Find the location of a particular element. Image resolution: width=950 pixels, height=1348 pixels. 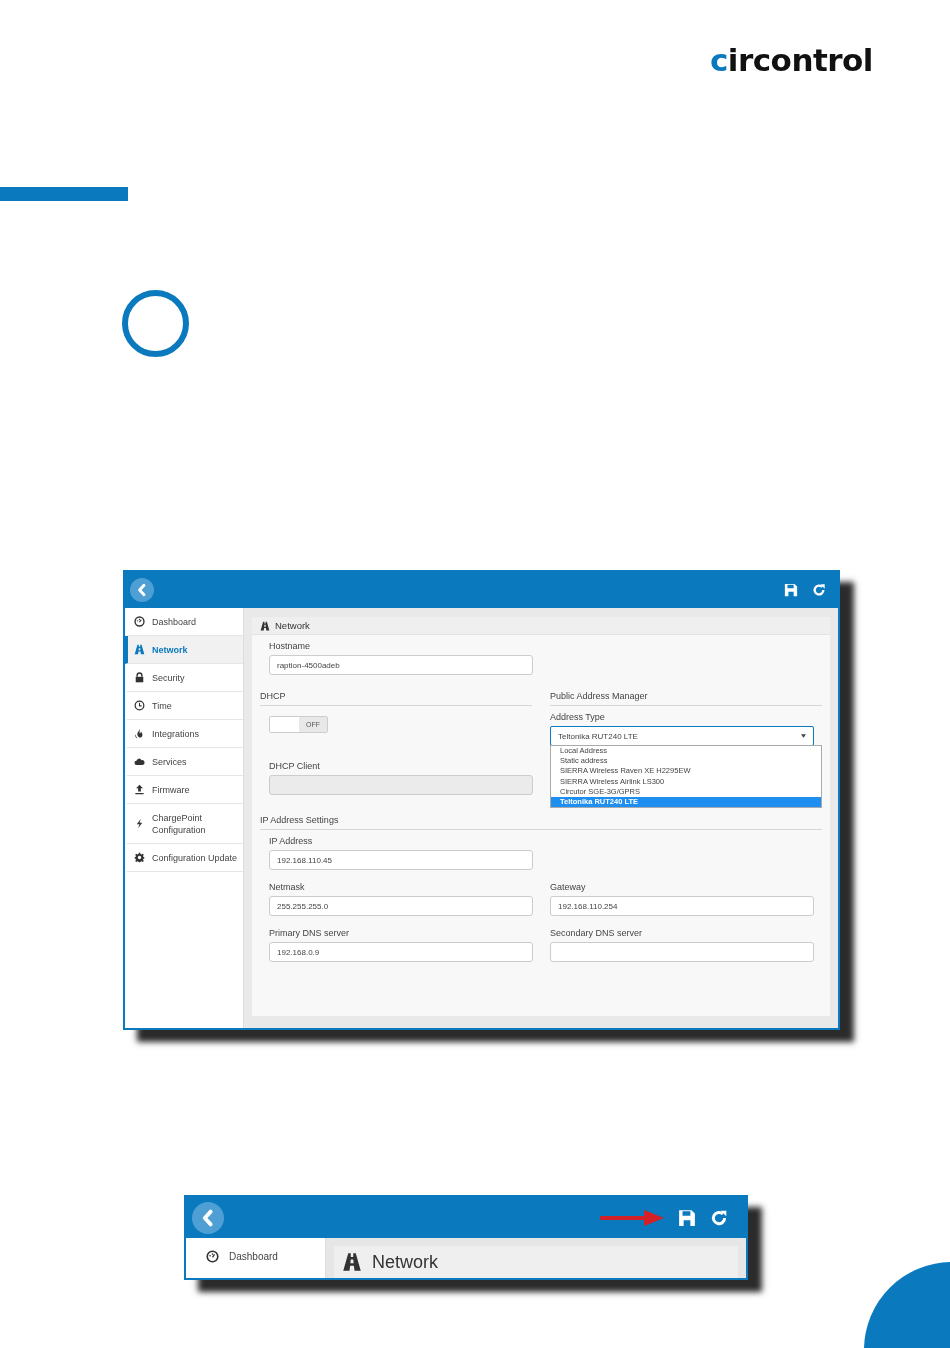

cloud-icon is located at coordinates (139, 761).